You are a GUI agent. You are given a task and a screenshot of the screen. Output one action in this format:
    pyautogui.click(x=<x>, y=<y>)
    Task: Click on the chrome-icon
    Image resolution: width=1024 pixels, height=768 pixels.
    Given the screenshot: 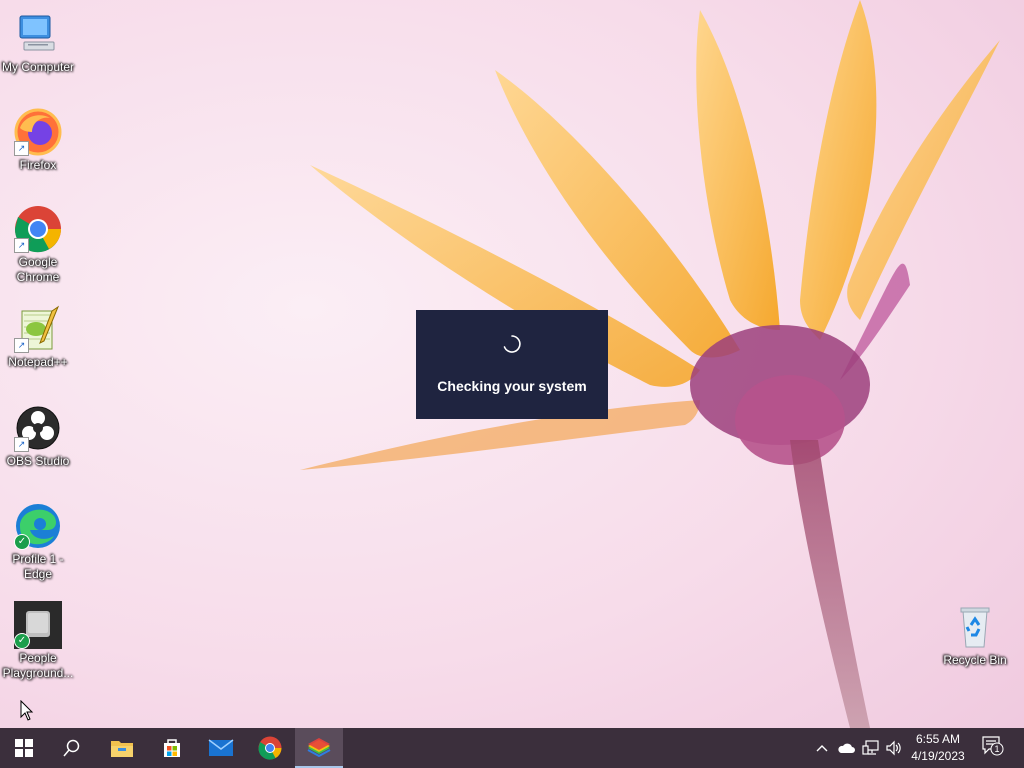 What is the action you would take?
    pyautogui.click(x=270, y=748)
    